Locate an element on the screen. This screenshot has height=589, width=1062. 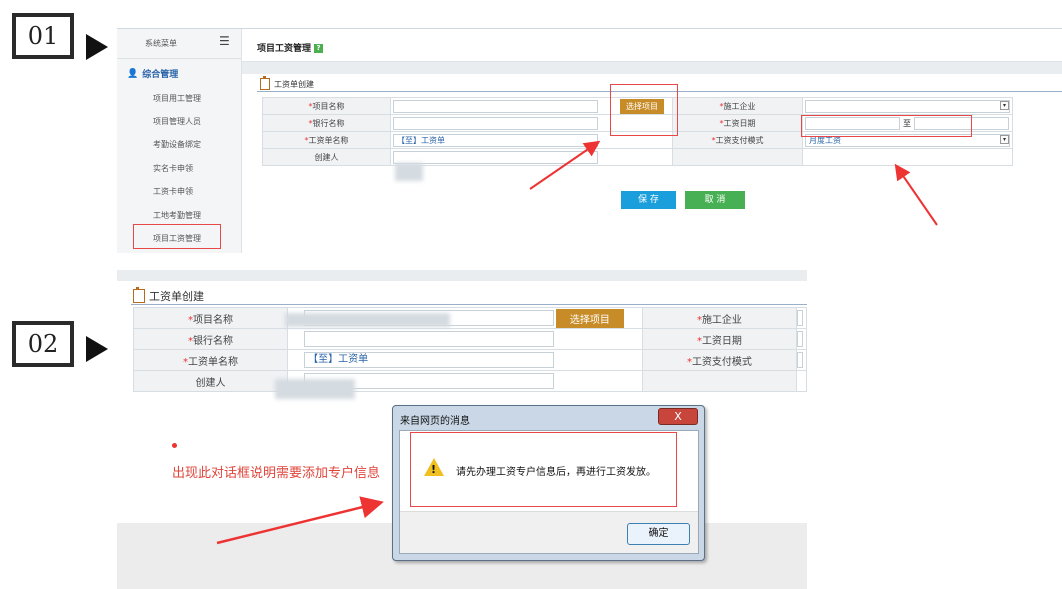
step-number: 01 is located at coordinates (43, 36).